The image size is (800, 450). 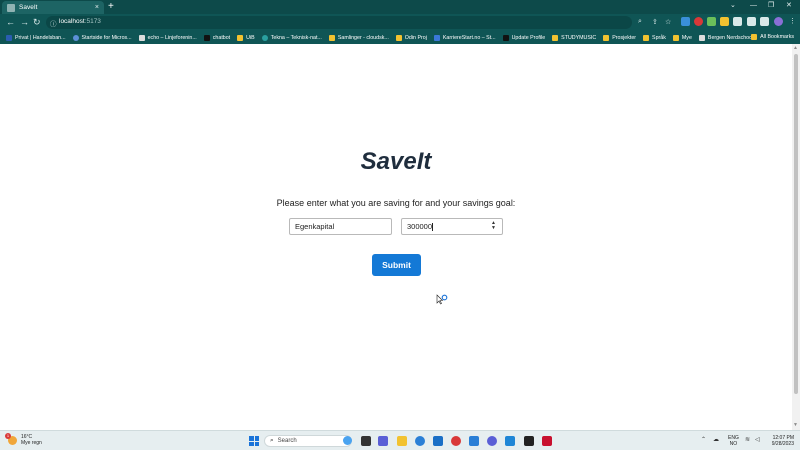 What do you see at coordinates (366, 441) in the screenshot?
I see `task-view-icon` at bounding box center [366, 441].